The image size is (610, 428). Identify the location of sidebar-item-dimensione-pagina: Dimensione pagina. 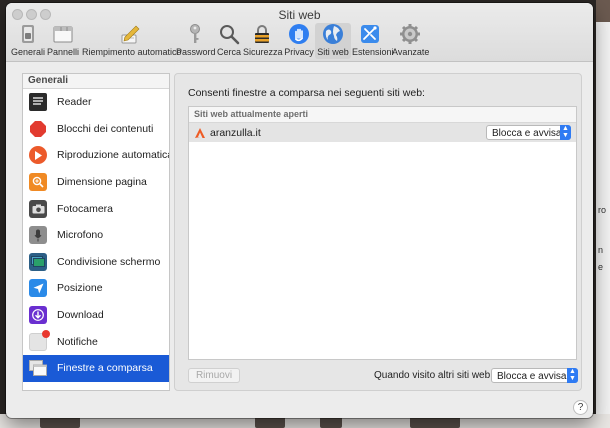
(96, 182).